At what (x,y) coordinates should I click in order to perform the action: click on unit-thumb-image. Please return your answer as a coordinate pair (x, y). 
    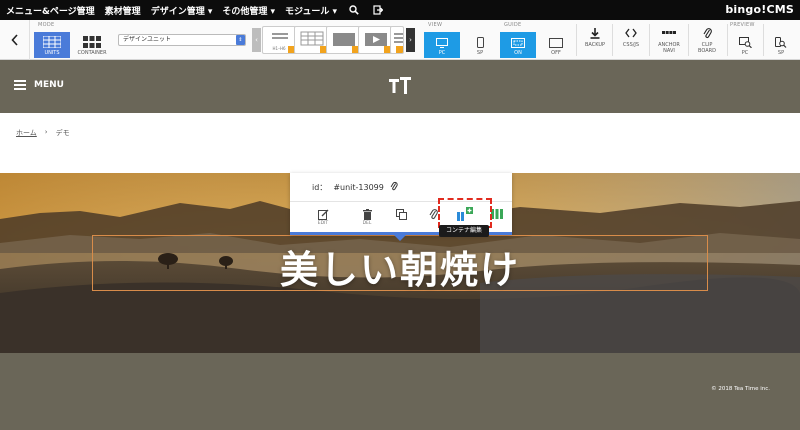
    Looking at the image, I should click on (343, 40).